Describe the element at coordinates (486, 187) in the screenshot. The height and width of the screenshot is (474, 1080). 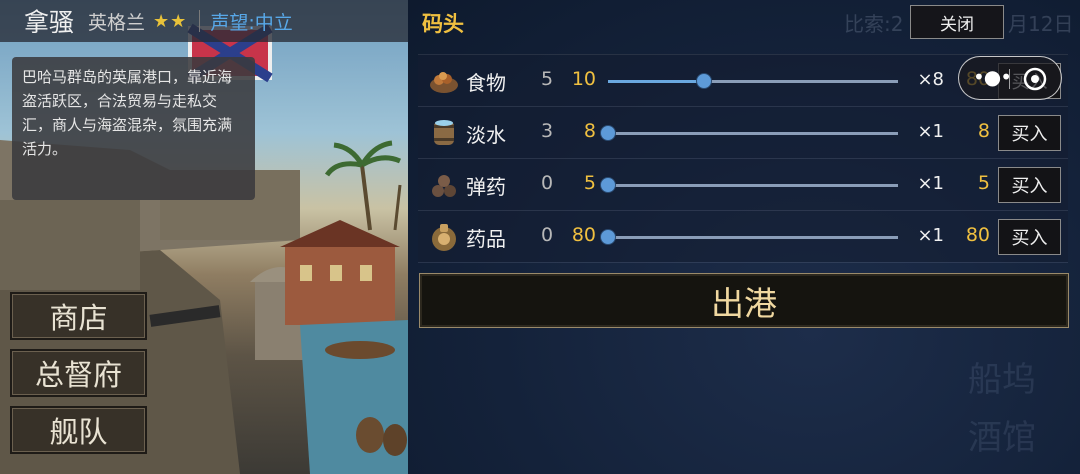
I see `supply-name: 弹药` at that location.